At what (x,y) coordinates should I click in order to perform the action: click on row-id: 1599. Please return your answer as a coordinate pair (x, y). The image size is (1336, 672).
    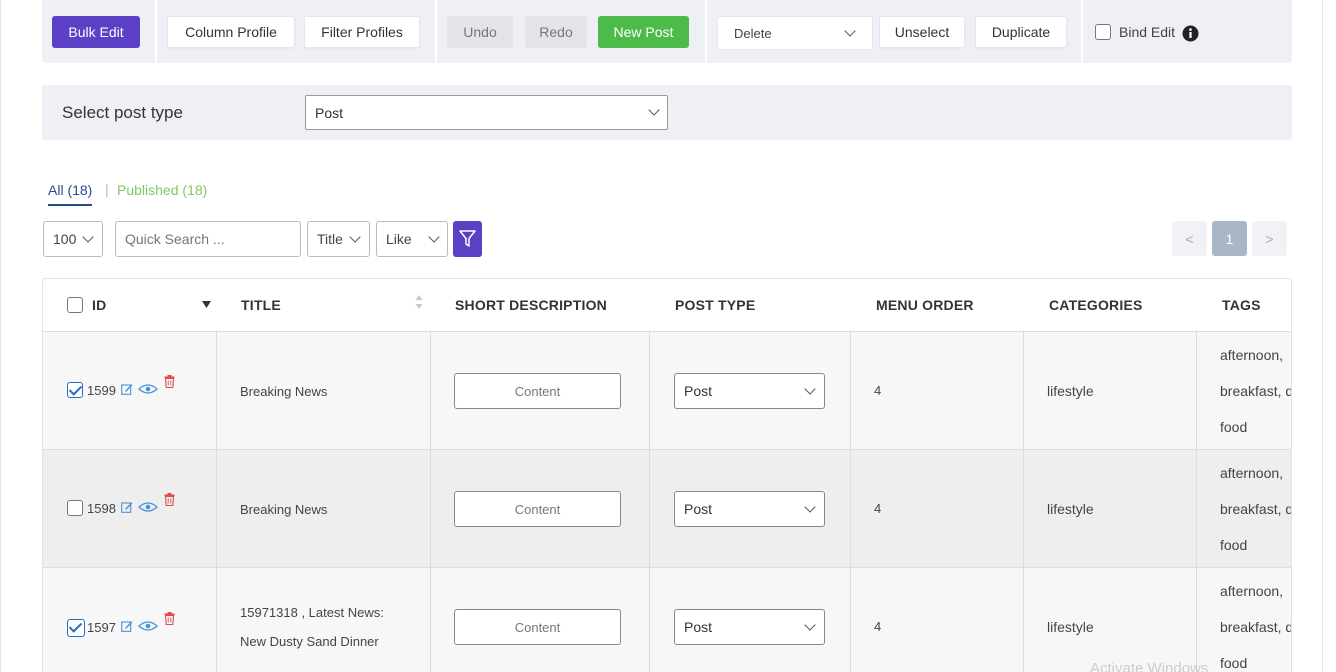
    Looking at the image, I should click on (101, 390).